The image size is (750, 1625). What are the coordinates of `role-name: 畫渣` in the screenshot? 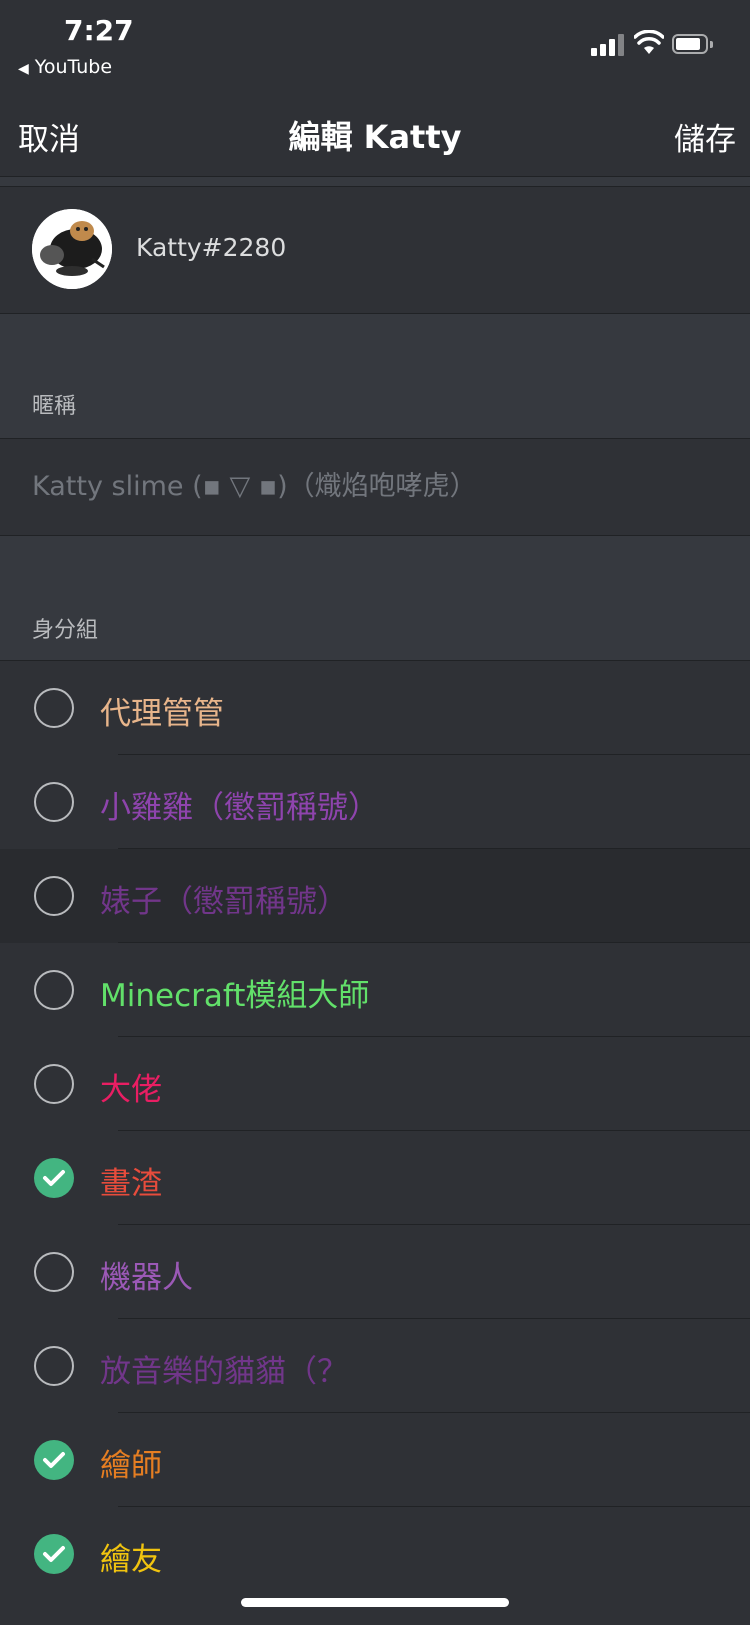 It's located at (131, 1184).